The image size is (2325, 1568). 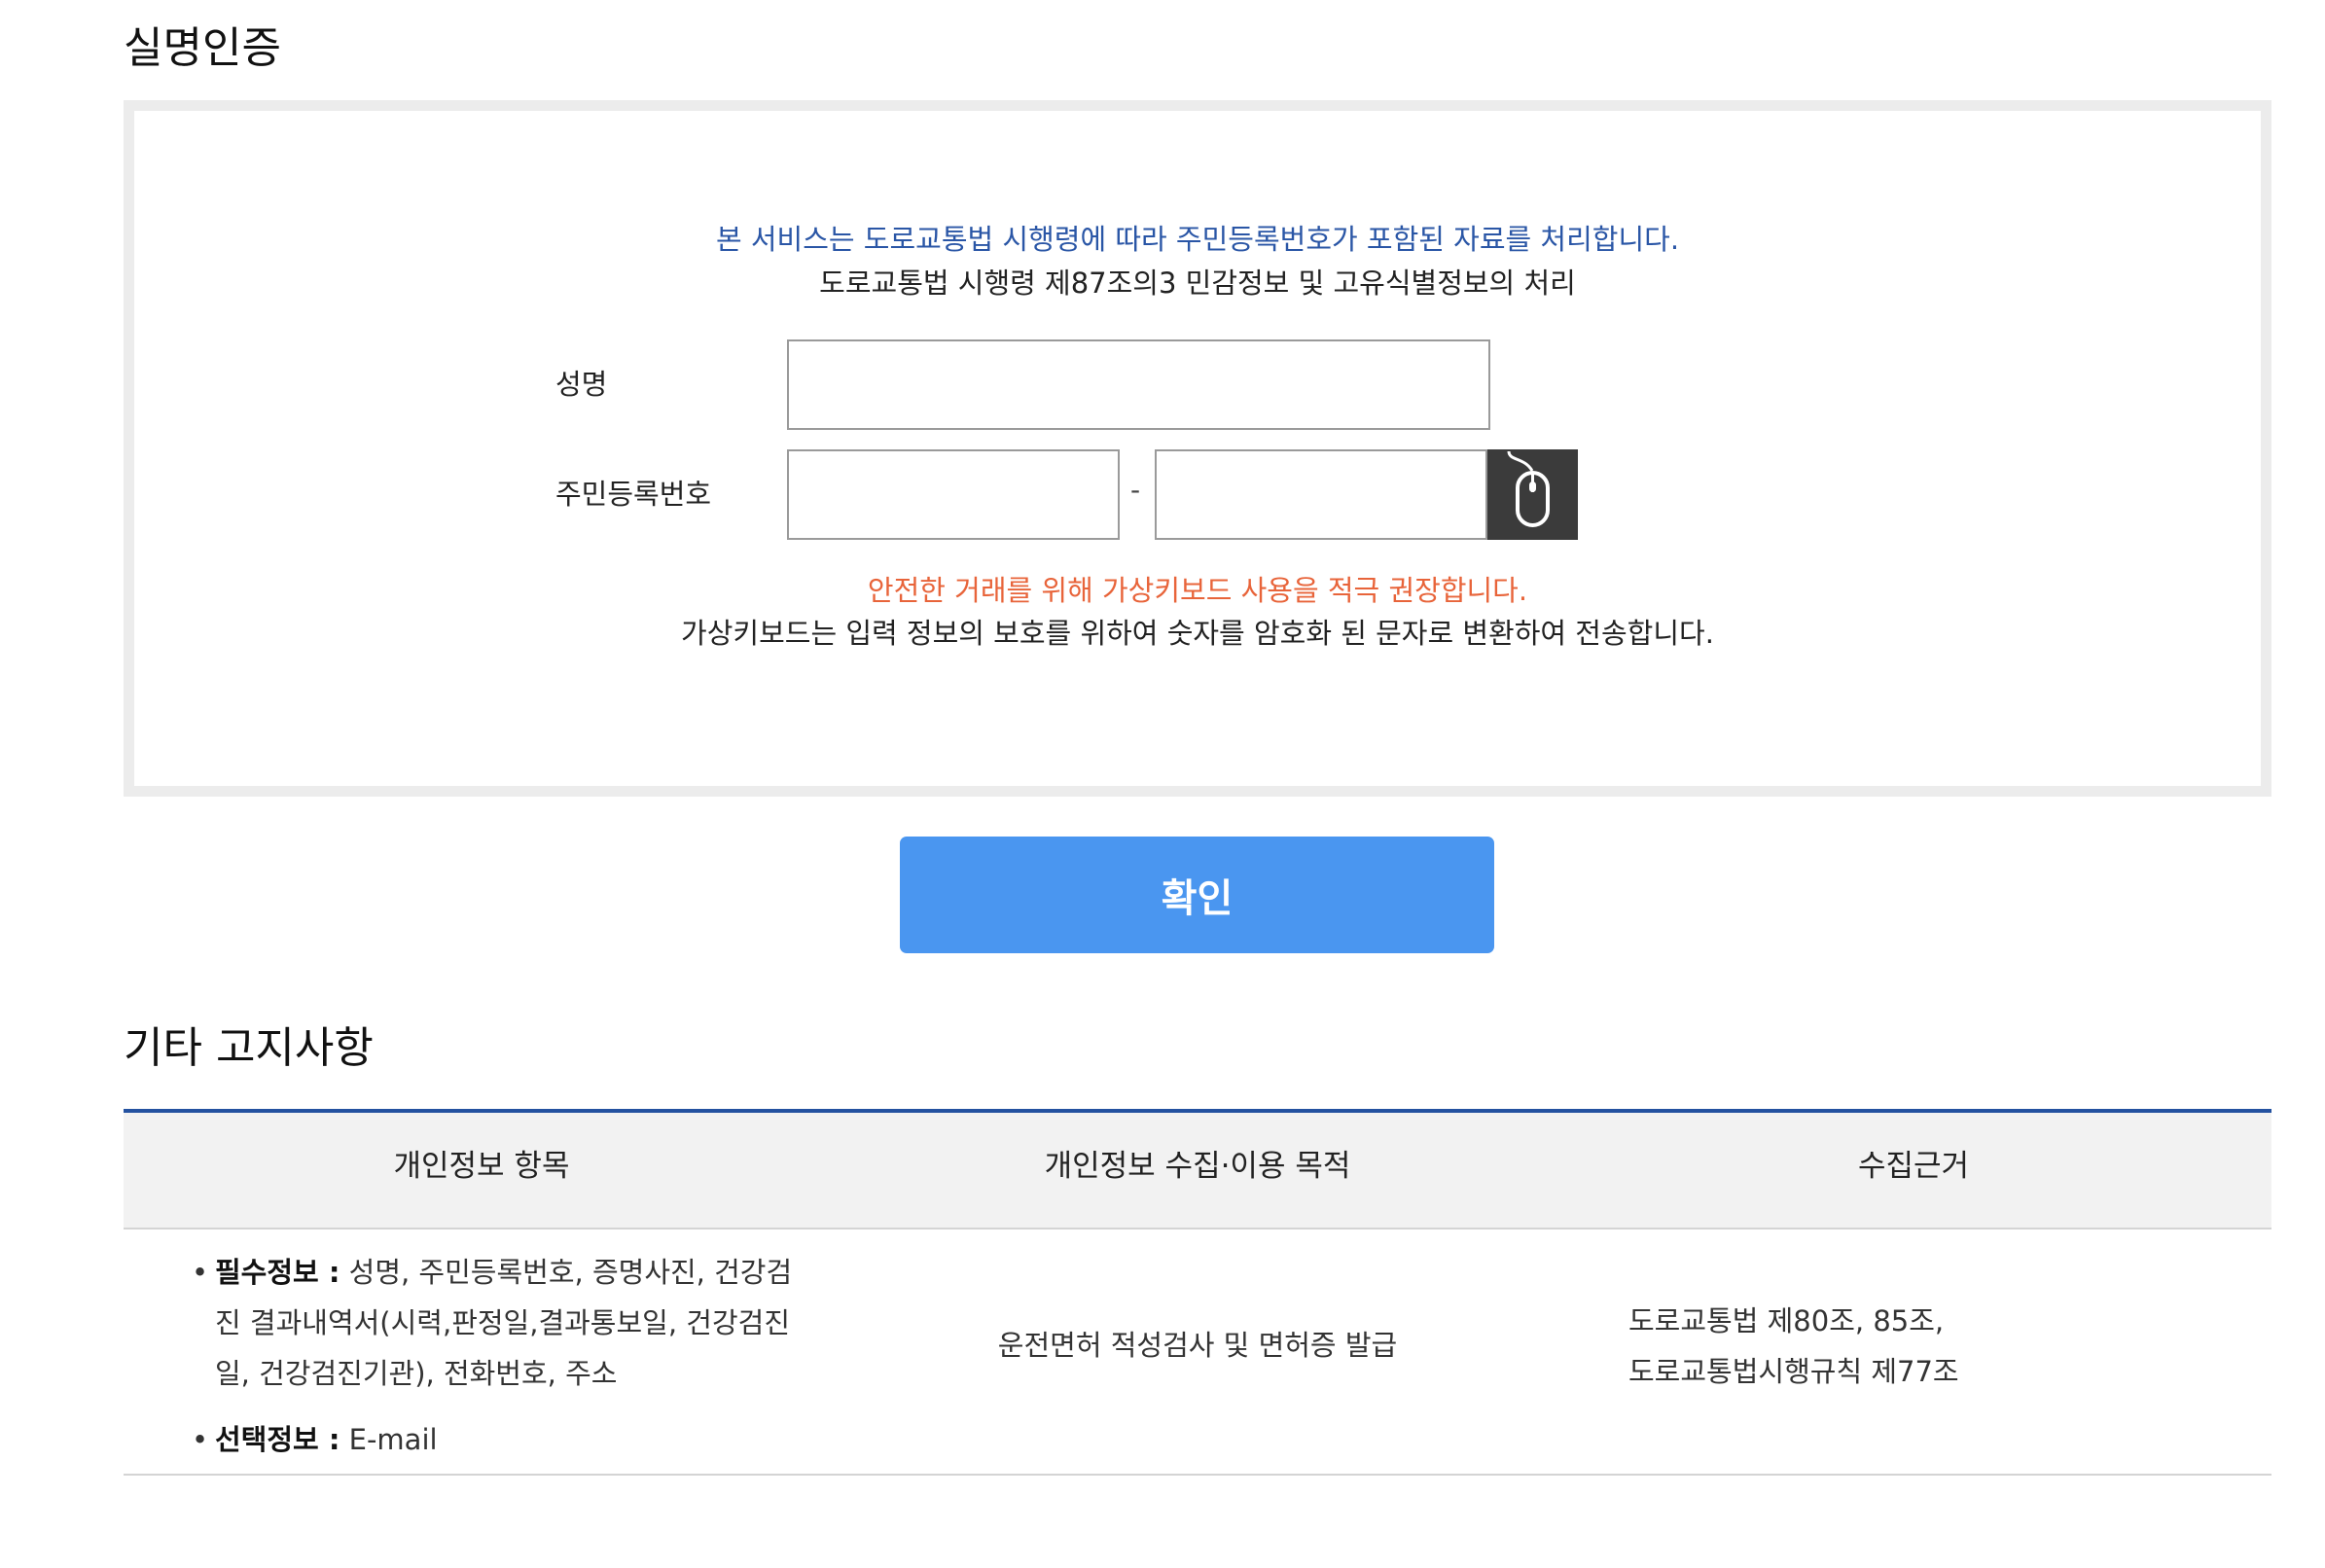 I want to click on virtual-keyboard-button, so click(x=1532, y=494).